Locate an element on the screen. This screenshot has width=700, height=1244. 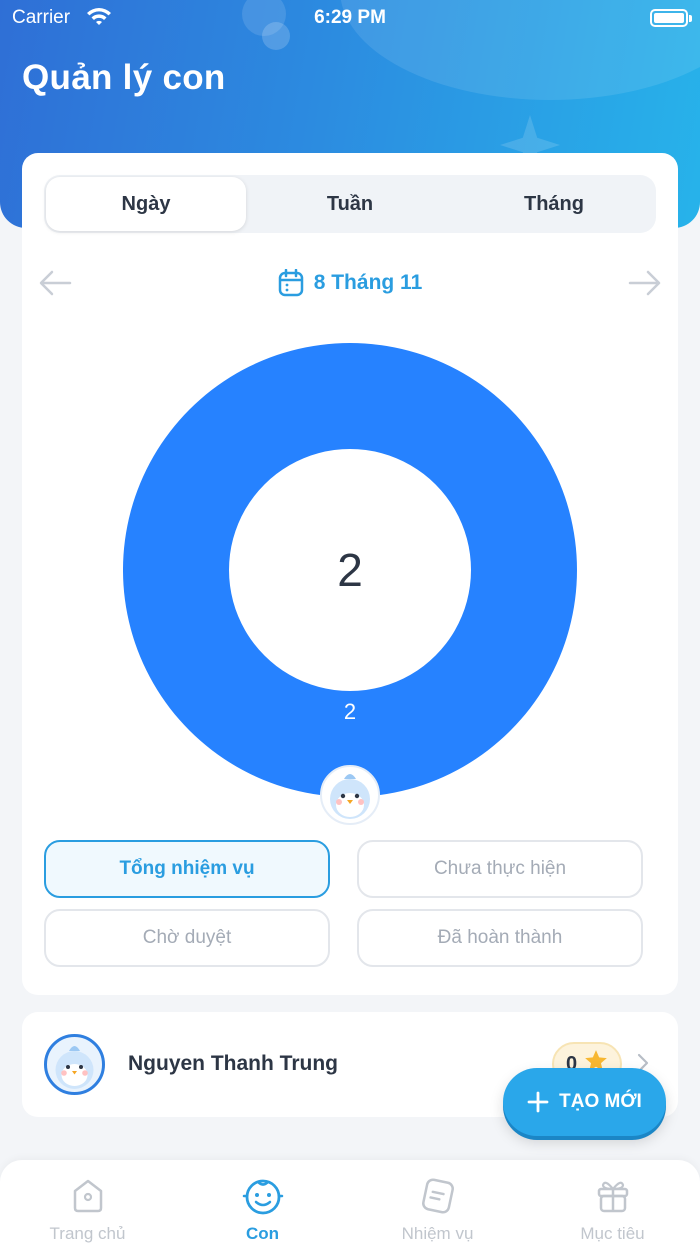
create-new-button: TẠO MỚI is located at coordinates (584, 1102).